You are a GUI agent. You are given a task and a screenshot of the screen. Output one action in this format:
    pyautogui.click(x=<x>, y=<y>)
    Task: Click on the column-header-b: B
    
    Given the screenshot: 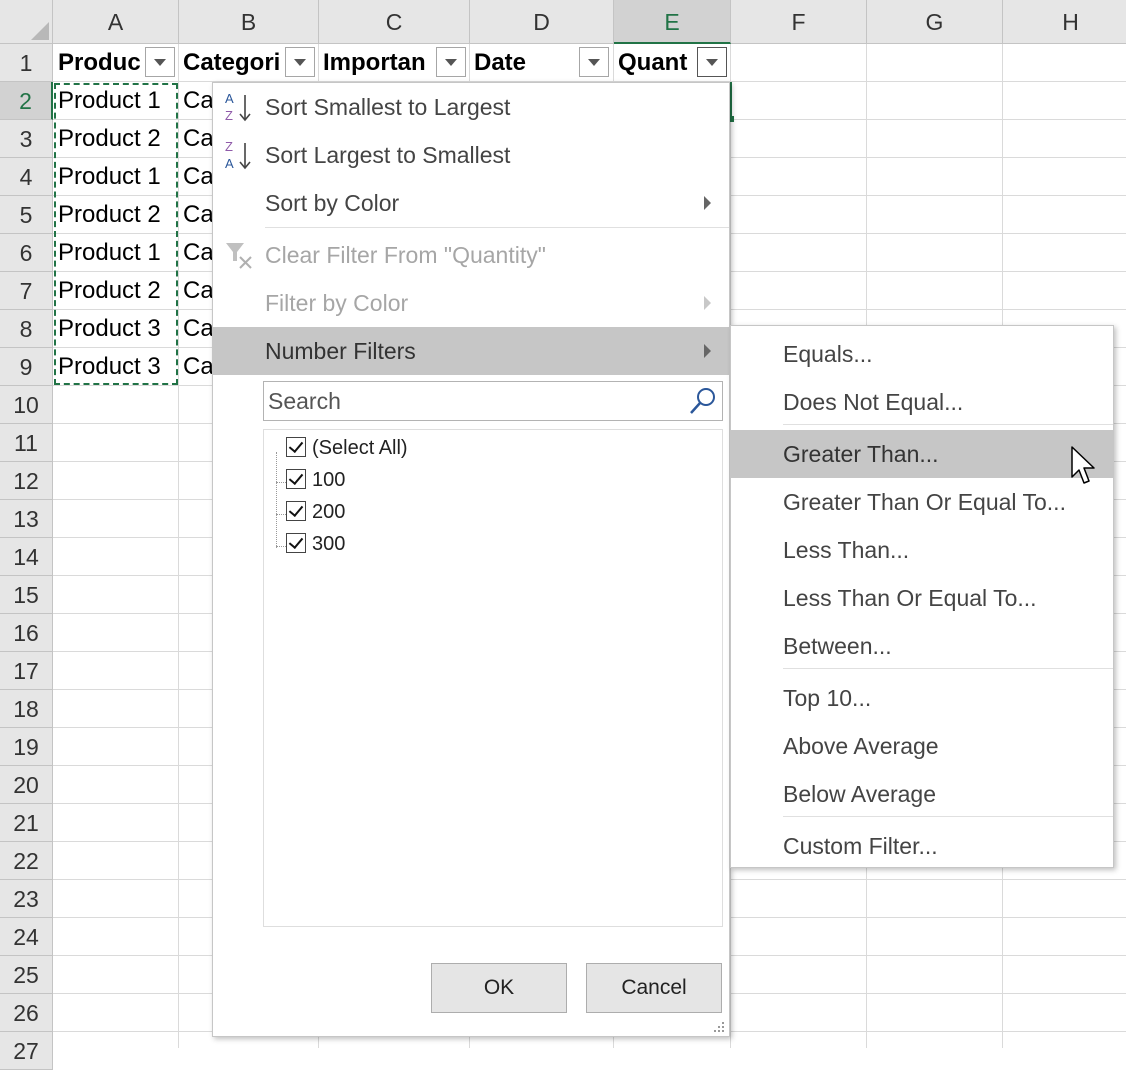 What is the action you would take?
    pyautogui.click(x=249, y=22)
    